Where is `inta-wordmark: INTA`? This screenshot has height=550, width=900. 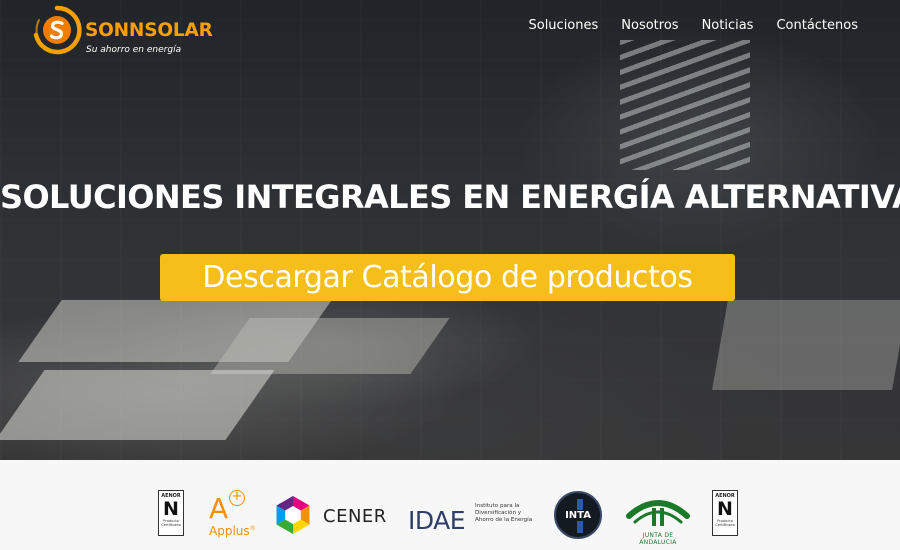
inta-wordmark: INTA is located at coordinates (578, 515).